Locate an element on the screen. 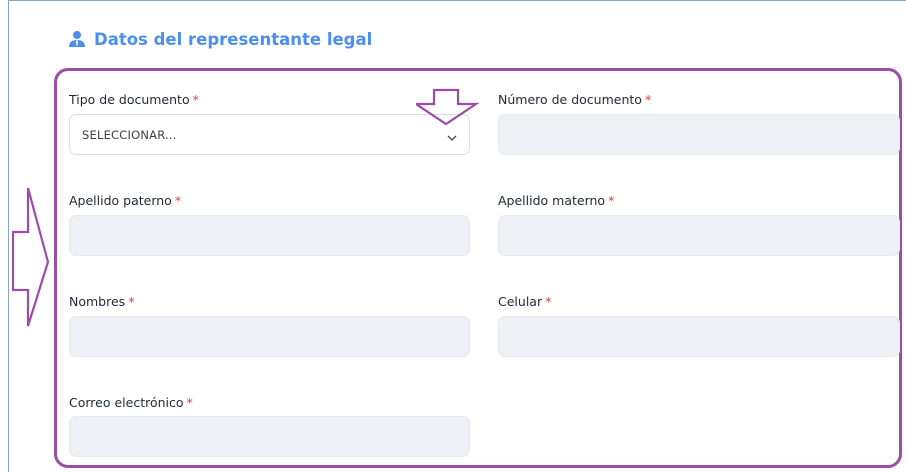  apellido-materno-input is located at coordinates (699, 235).